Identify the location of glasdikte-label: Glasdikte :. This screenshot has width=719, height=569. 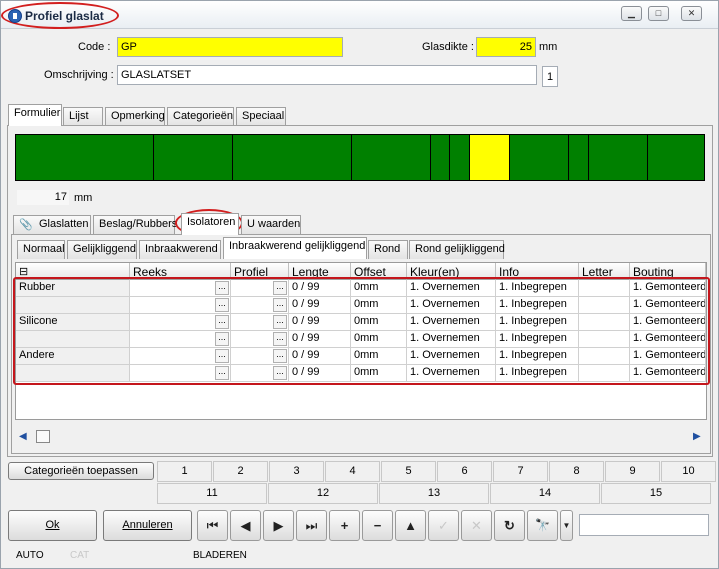
(448, 47).